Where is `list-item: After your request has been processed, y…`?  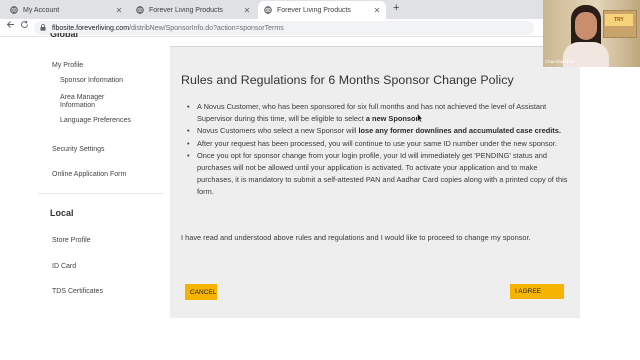 list-item: After your request has been processed, y… is located at coordinates (378, 144).